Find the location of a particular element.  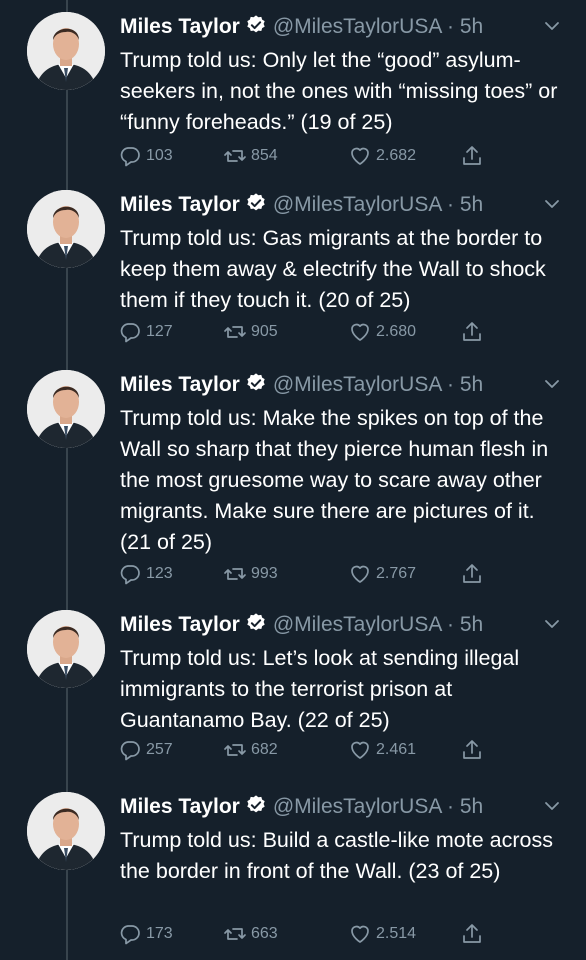

reply-count: 103 is located at coordinates (159, 155).